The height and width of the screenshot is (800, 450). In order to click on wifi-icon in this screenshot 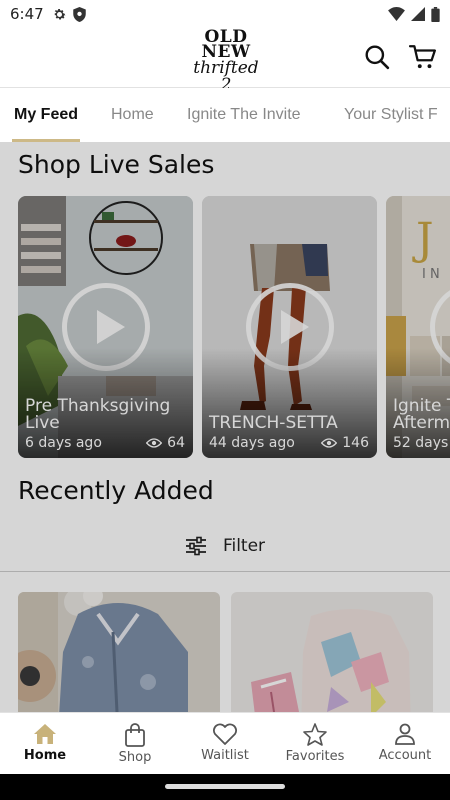, I will do `click(396, 14)`.